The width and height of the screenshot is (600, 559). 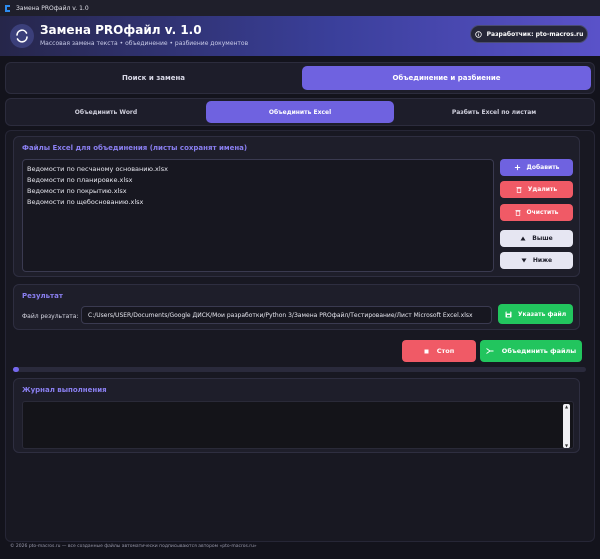 I want to click on scroll-down-icon: ▼, so click(x=566, y=445).